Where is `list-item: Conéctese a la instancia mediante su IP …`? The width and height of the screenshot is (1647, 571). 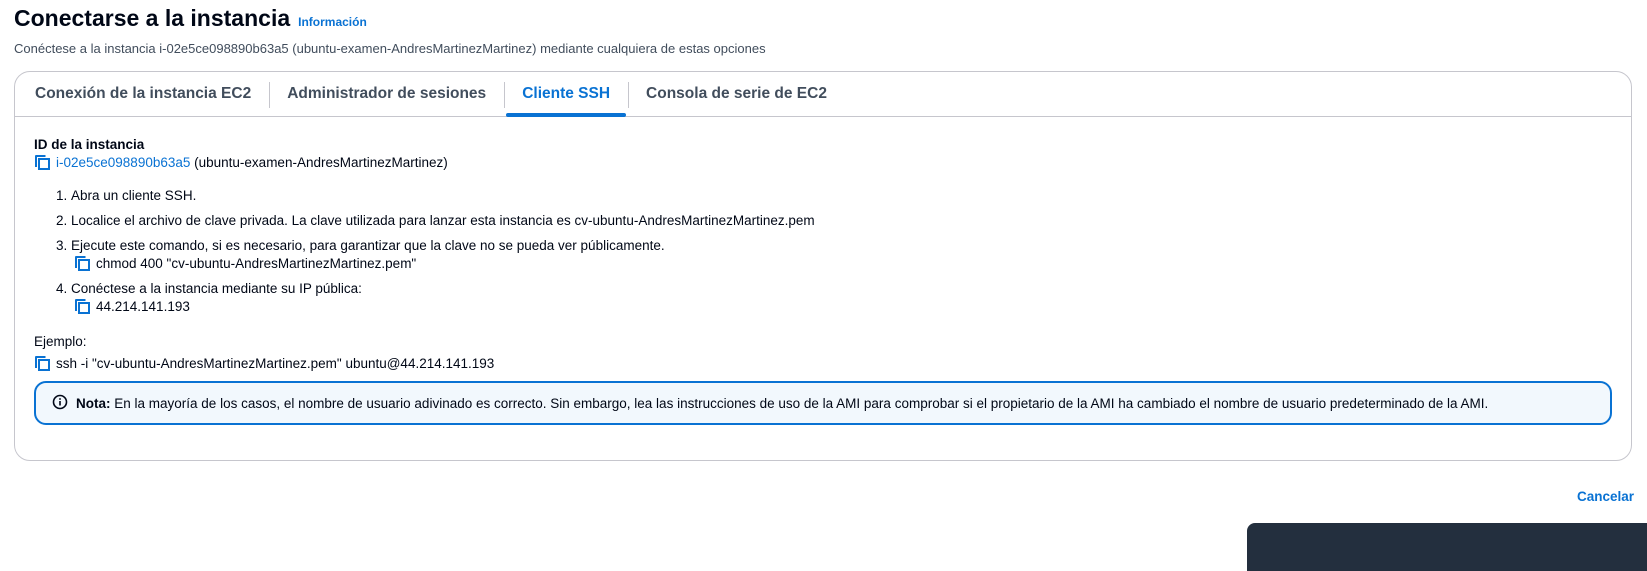
list-item: Conéctese a la instancia mediante su IP … is located at coordinates (841, 297).